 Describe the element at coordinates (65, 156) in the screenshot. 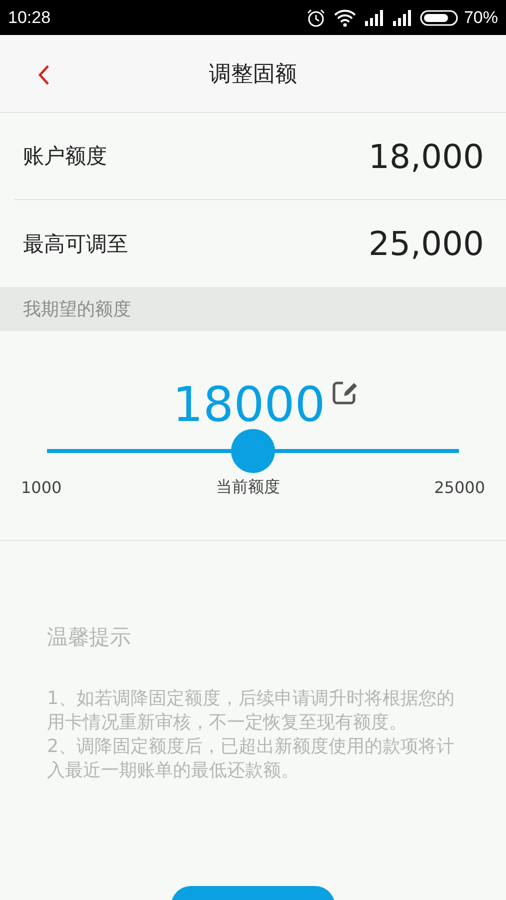

I see `row-label: 账户额度` at that location.